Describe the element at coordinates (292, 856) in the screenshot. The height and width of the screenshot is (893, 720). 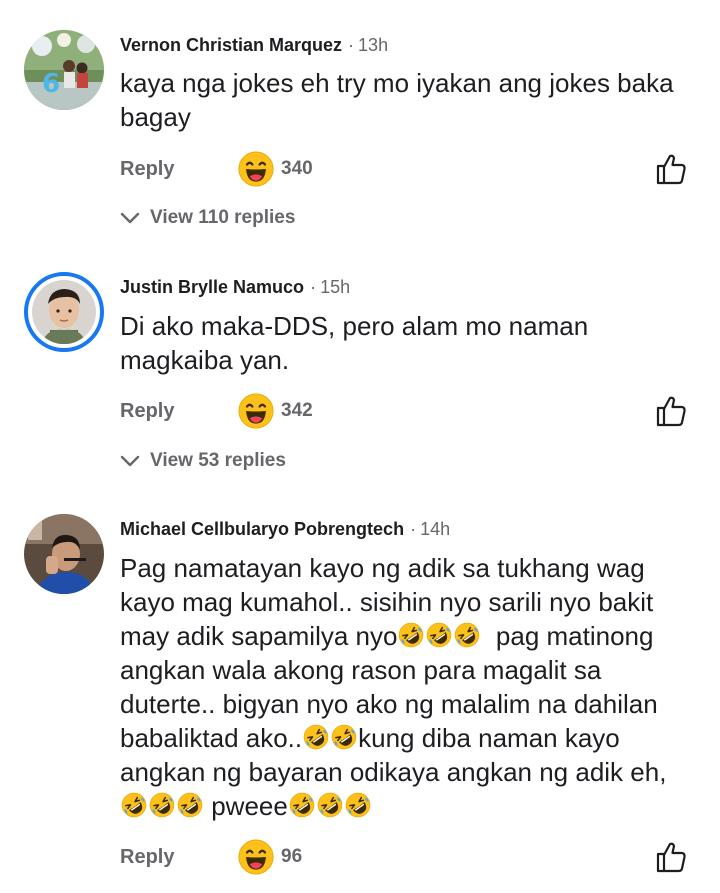
I see `reaction-count: 96` at that location.